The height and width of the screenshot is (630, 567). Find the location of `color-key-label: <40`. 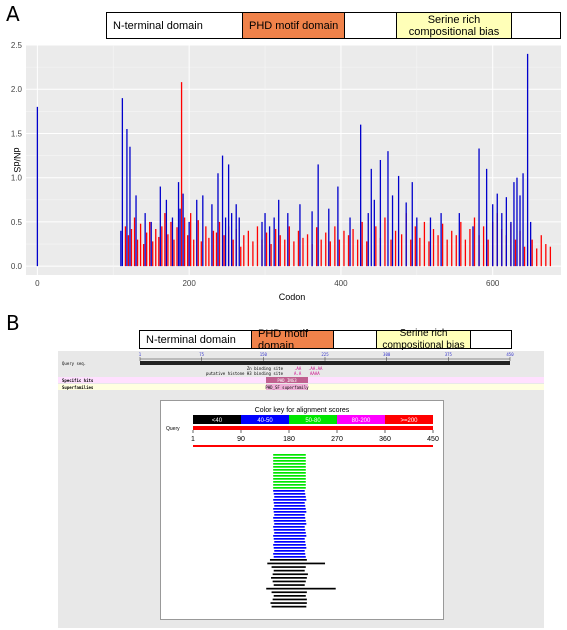

color-key-label: <40 is located at coordinates (217, 421).